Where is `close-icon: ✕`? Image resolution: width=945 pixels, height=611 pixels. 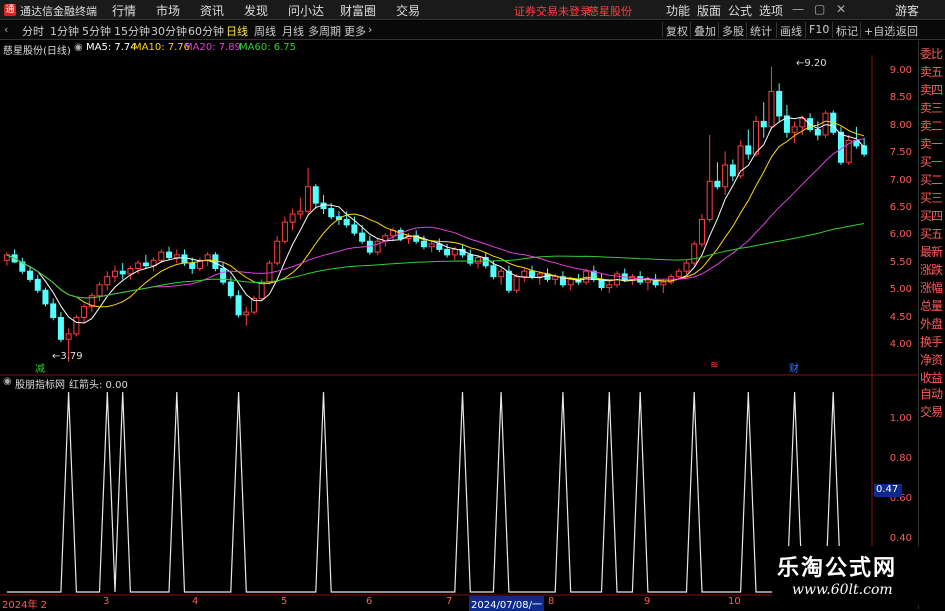
close-icon: ✕ is located at coordinates (841, 9).